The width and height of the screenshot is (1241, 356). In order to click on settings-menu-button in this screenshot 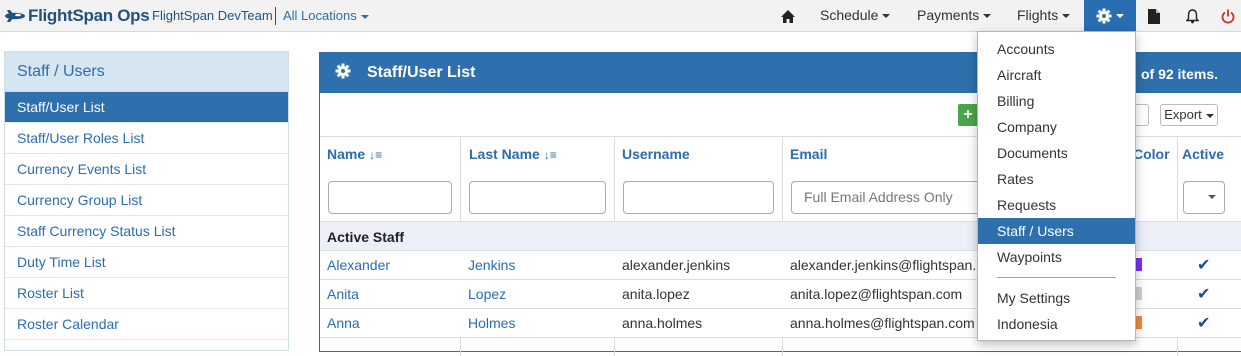, I will do `click(1110, 16)`.